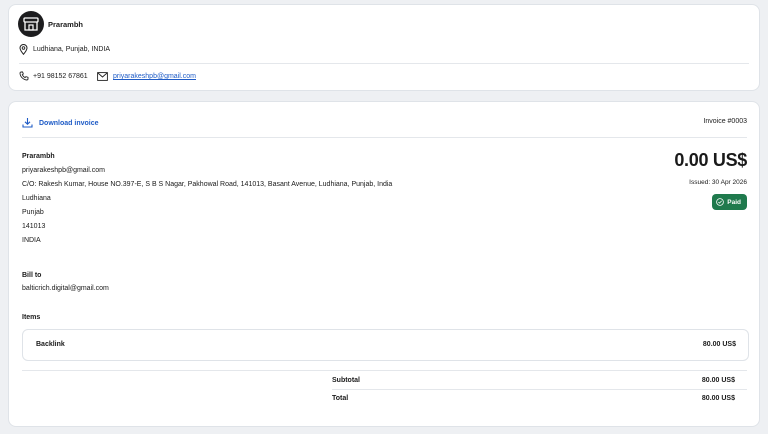 The height and width of the screenshot is (434, 768). What do you see at coordinates (23, 50) in the screenshot?
I see `location-pin-icon` at bounding box center [23, 50].